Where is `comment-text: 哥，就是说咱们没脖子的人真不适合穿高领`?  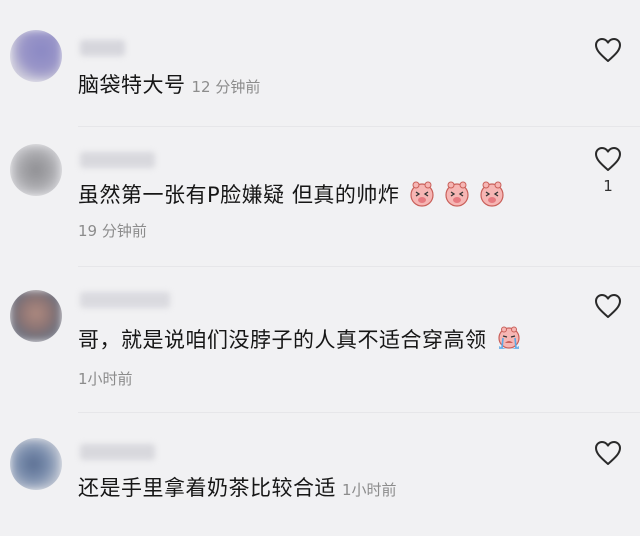 comment-text: 哥，就是说咱们没脖子的人真不适合穿高领 is located at coordinates (300, 340).